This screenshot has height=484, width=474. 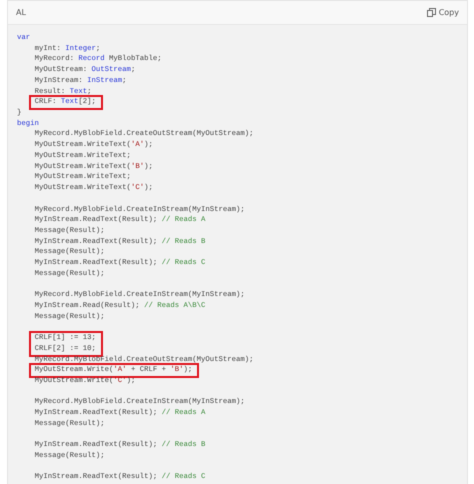 I want to click on copy-button: Copy, so click(x=442, y=12).